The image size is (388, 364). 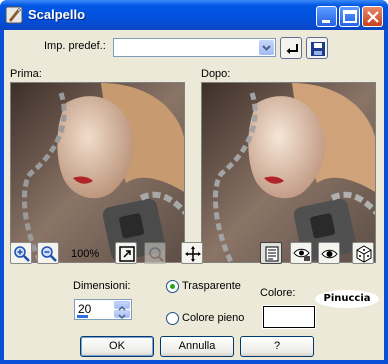 I want to click on maximize-icon, so click(x=350, y=16).